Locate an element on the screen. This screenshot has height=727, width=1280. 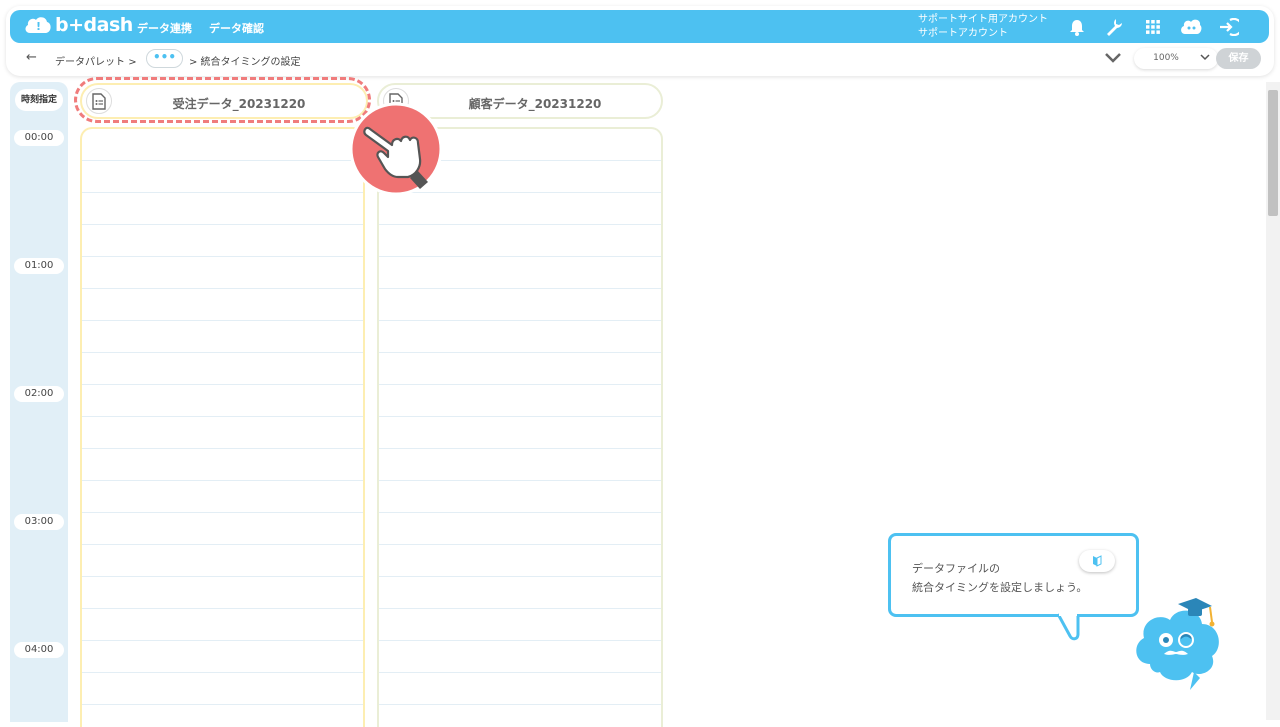
breadcrumb-data-palette: データパレット > is located at coordinates (96, 60).